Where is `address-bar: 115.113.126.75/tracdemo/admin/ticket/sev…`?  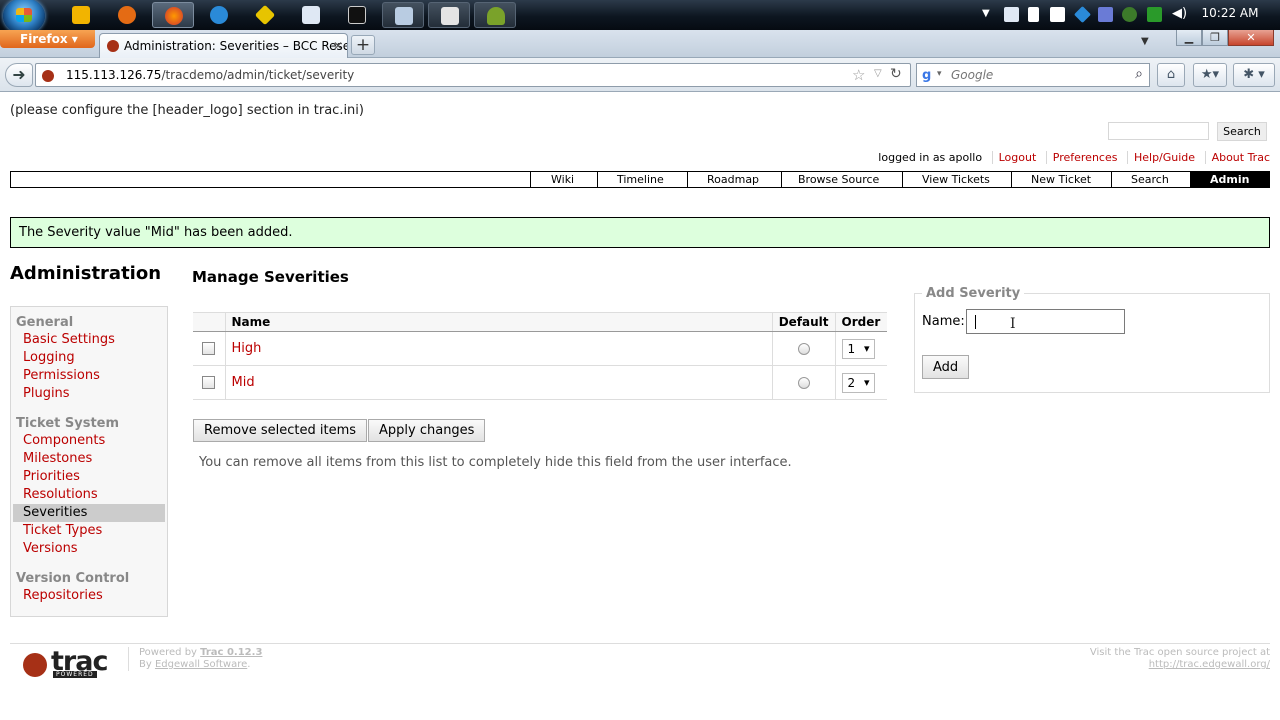 address-bar: 115.113.126.75/tracdemo/admin/ticket/sev… is located at coordinates (473, 75).